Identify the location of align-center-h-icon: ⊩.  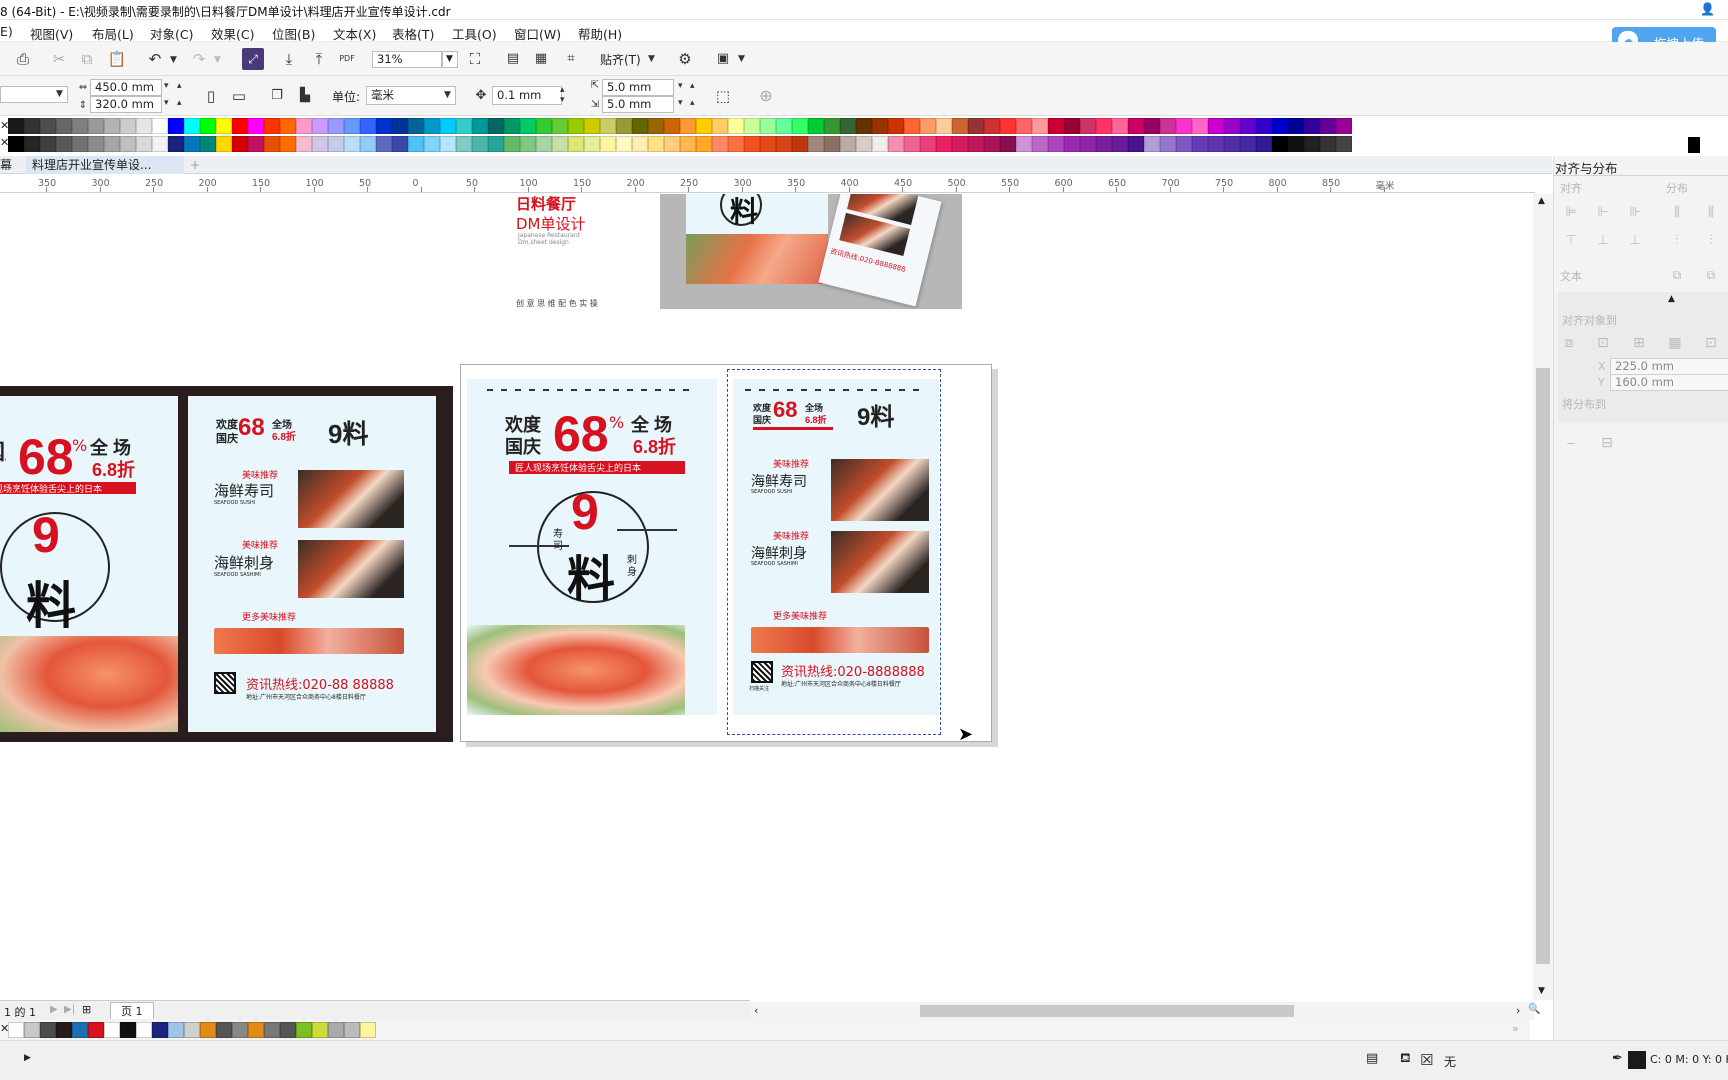
(1603, 213).